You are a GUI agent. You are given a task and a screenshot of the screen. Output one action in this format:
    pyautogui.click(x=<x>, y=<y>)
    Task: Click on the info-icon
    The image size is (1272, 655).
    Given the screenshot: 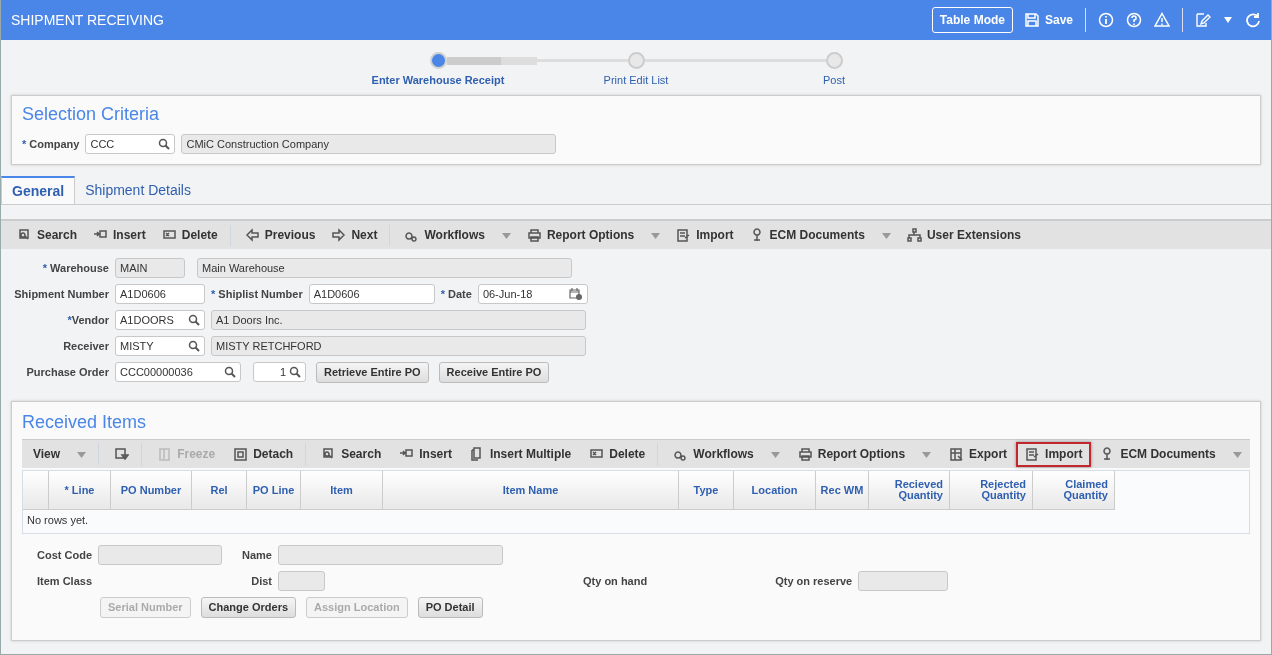 What is the action you would take?
    pyautogui.click(x=1106, y=20)
    